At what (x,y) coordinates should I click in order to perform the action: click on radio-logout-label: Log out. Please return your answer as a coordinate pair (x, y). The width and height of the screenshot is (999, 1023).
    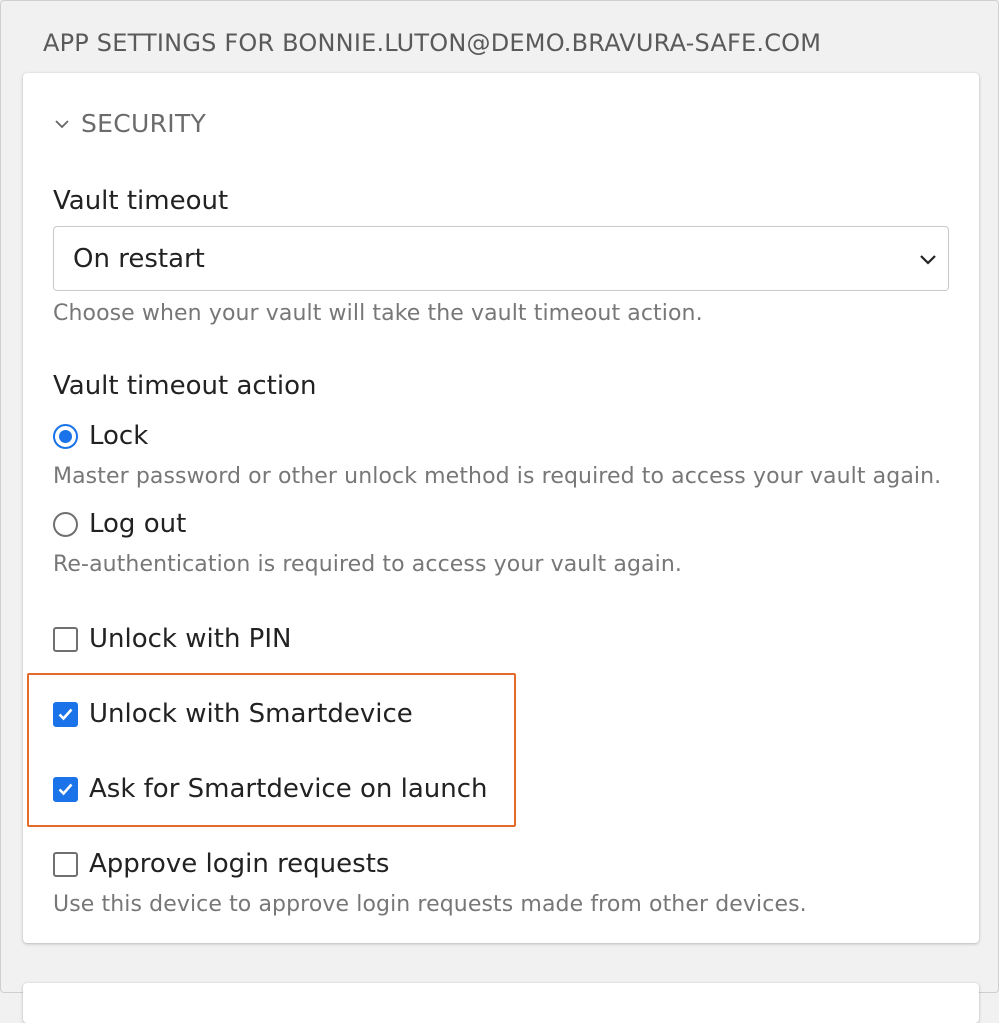
    Looking at the image, I should click on (138, 524).